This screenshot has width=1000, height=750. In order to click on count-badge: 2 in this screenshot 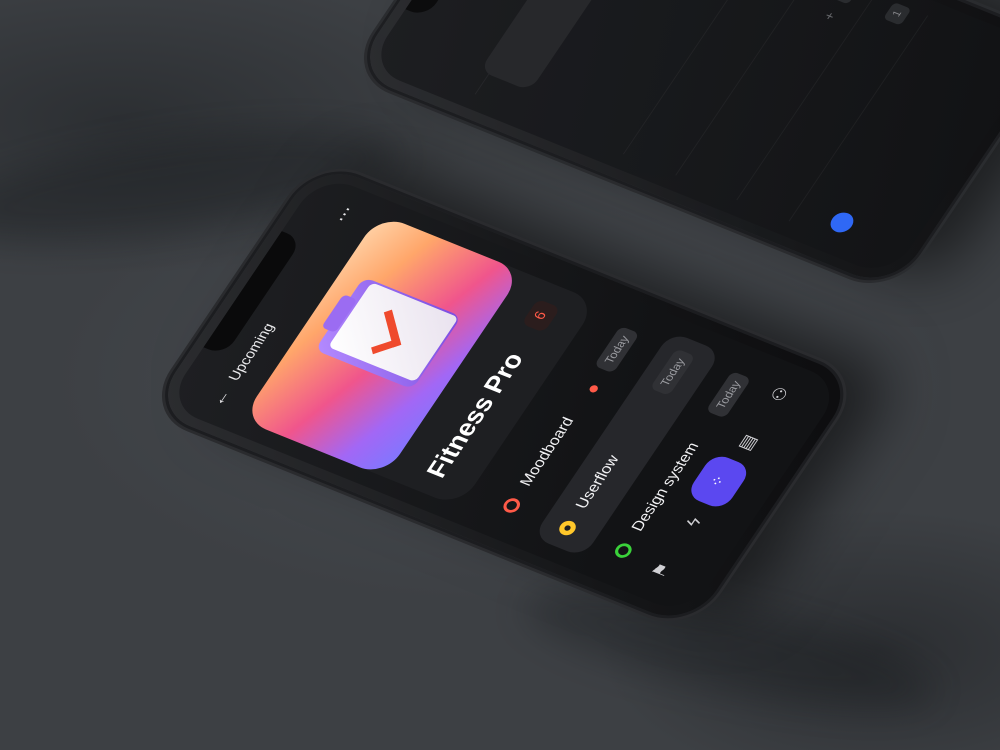, I will do `click(845, 2)`.